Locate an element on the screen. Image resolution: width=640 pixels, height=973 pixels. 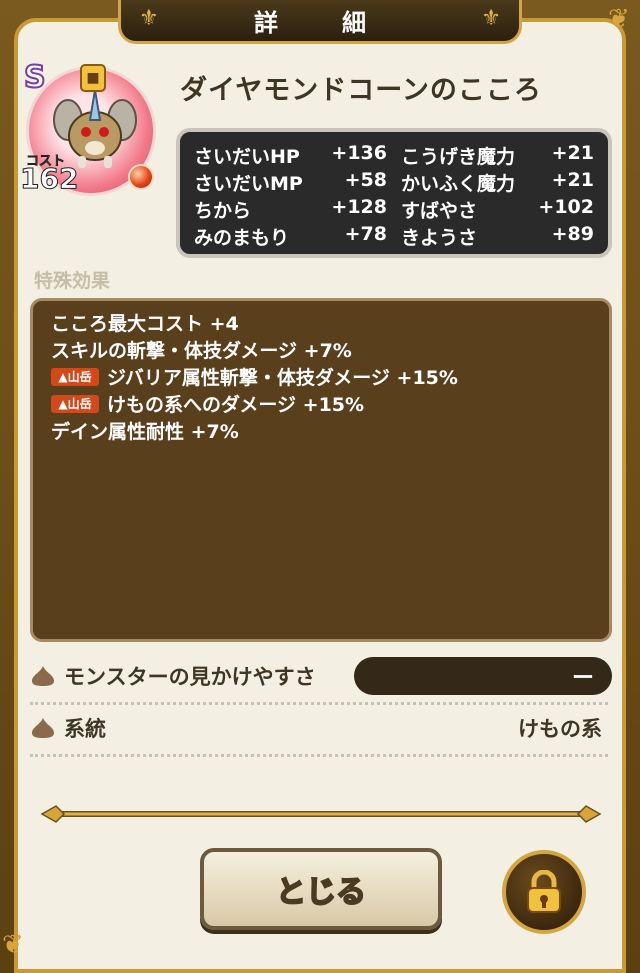
padlock-icon is located at coordinates (544, 891).